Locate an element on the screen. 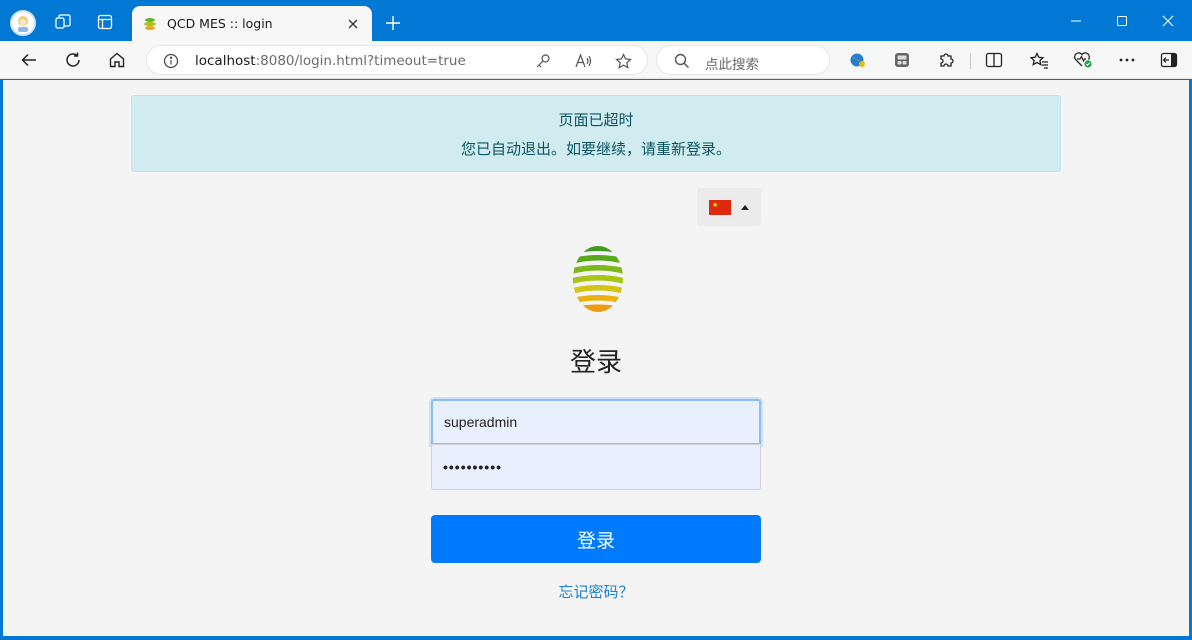 The width and height of the screenshot is (1192, 640). favorites-icon is located at coordinates (1039, 60).